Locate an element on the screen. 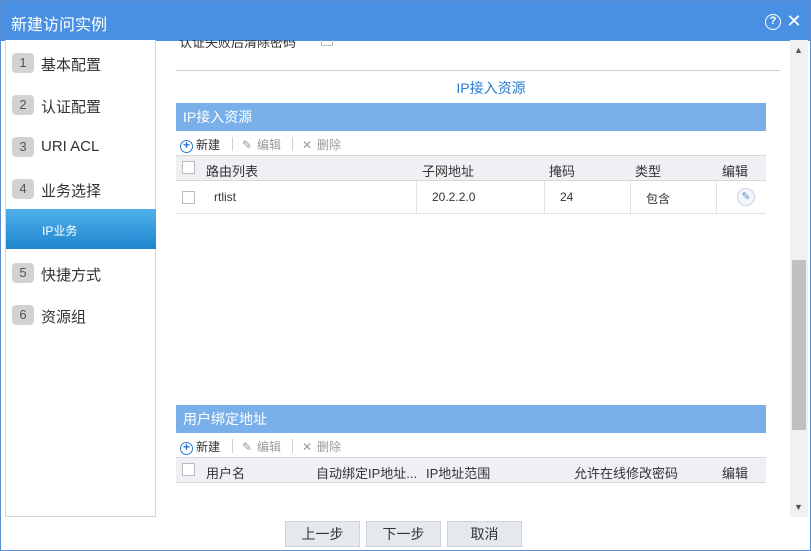  cancel-button: 取消 is located at coordinates (484, 534).